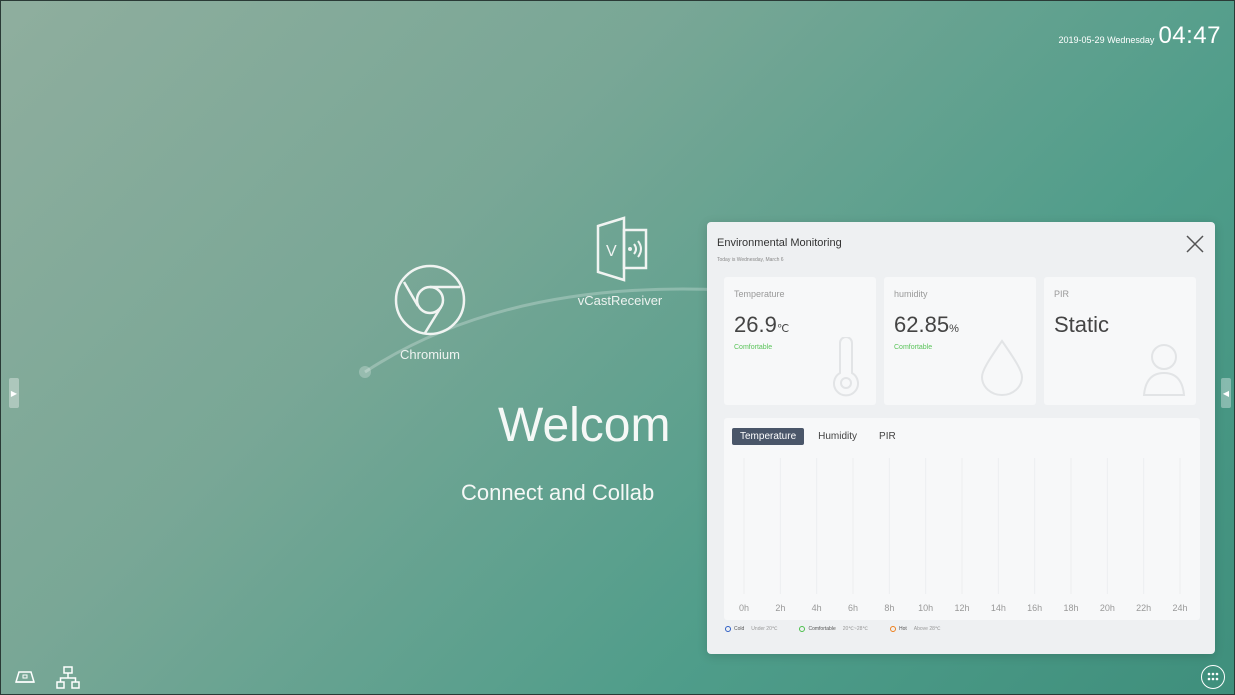 This screenshot has width=1235, height=695. I want to click on chart-plot: 0h 2h 4h 6h 8h 10h 12h 14h 16h 18h 20h 22h 24h, so click(963, 535).